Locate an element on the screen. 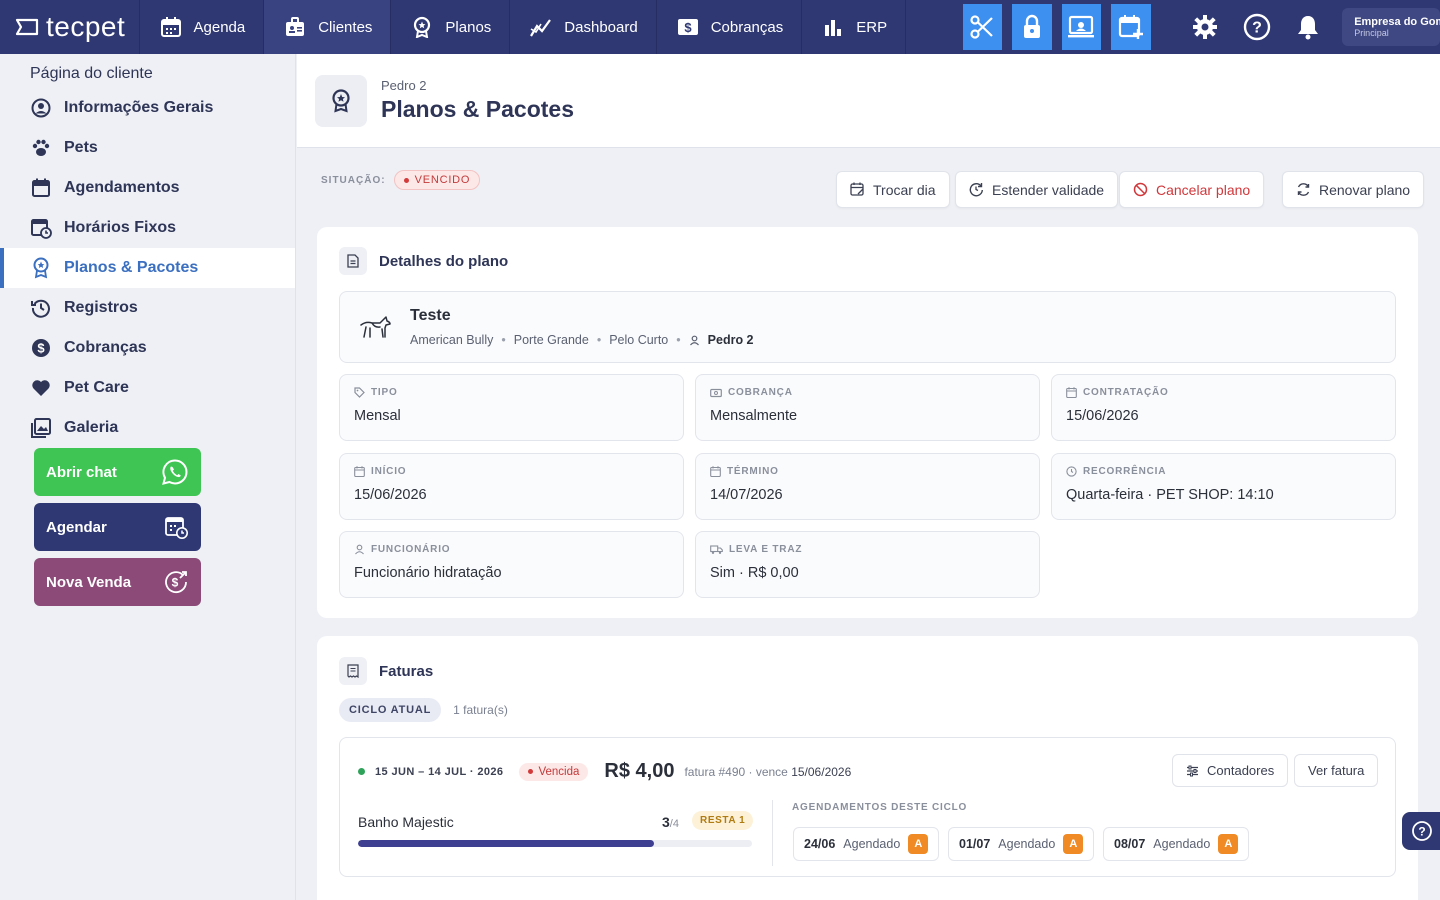 The height and width of the screenshot is (900, 1440). label-text: INÍCIO is located at coordinates (389, 471).